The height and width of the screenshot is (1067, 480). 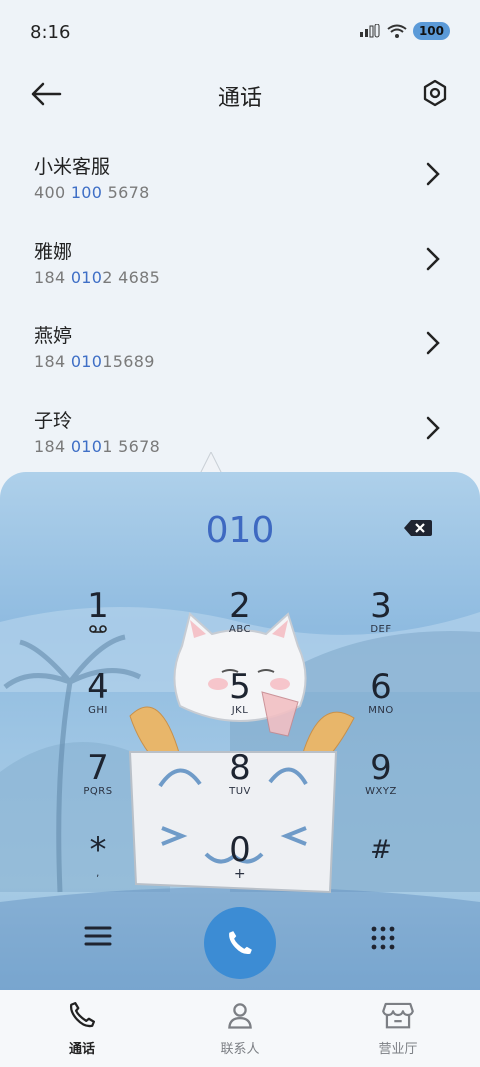 I want to click on key-9: 9 WXYZ, so click(x=381, y=780).